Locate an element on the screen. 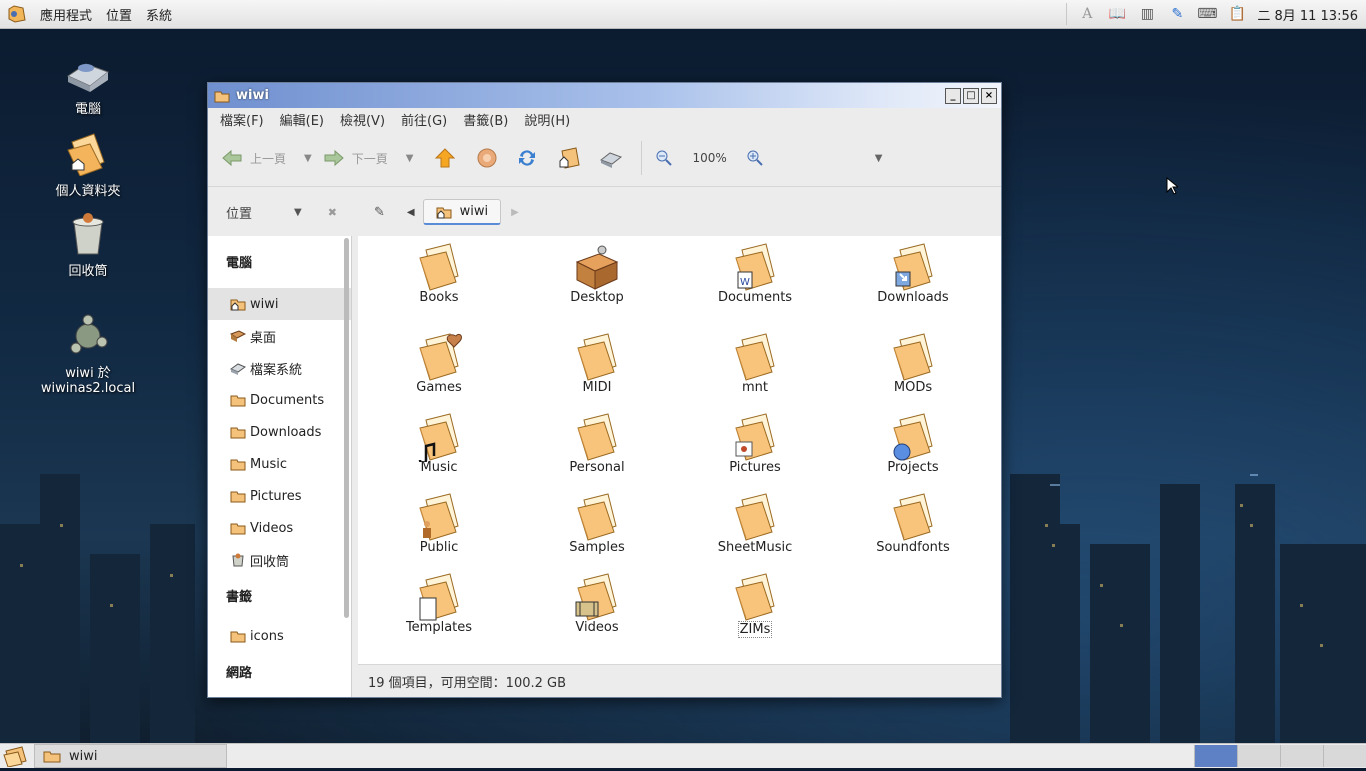  font-icon: A is located at coordinates (1087, 14).